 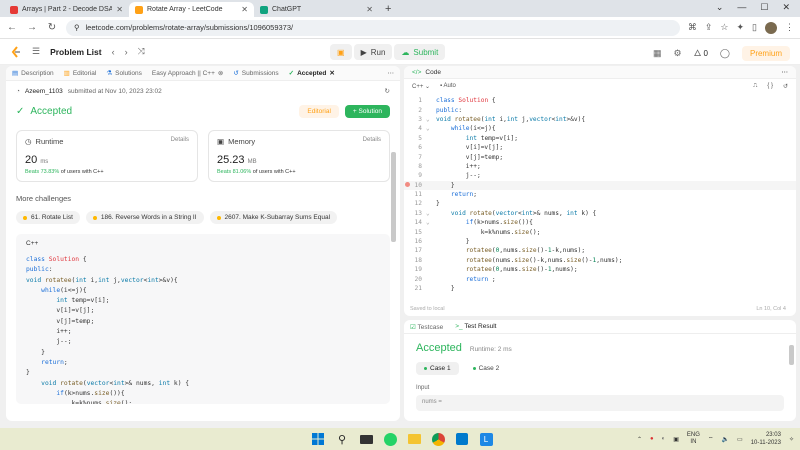 I want to click on browser-tab-decode-dsa: Arrays | Part 2 - Decode DSA wit ✕, so click(x=66, y=9).